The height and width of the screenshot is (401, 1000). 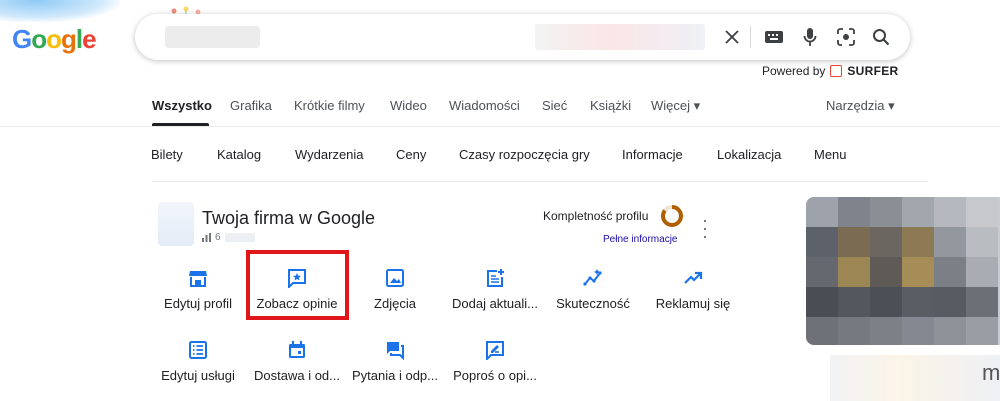 I want to click on tab-web: Sieć, so click(x=554, y=105).